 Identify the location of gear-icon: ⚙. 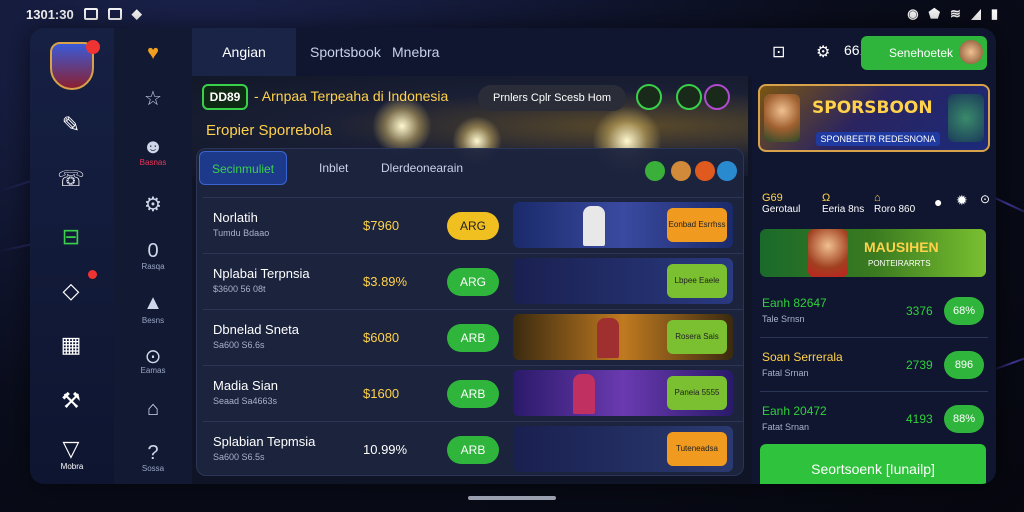
(823, 52).